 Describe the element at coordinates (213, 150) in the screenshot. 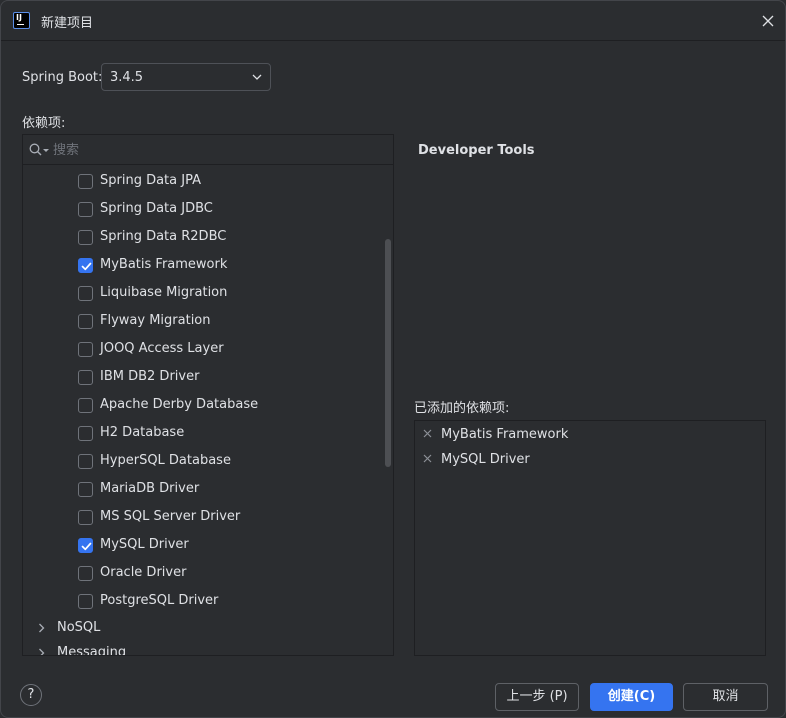

I see `search-input` at that location.